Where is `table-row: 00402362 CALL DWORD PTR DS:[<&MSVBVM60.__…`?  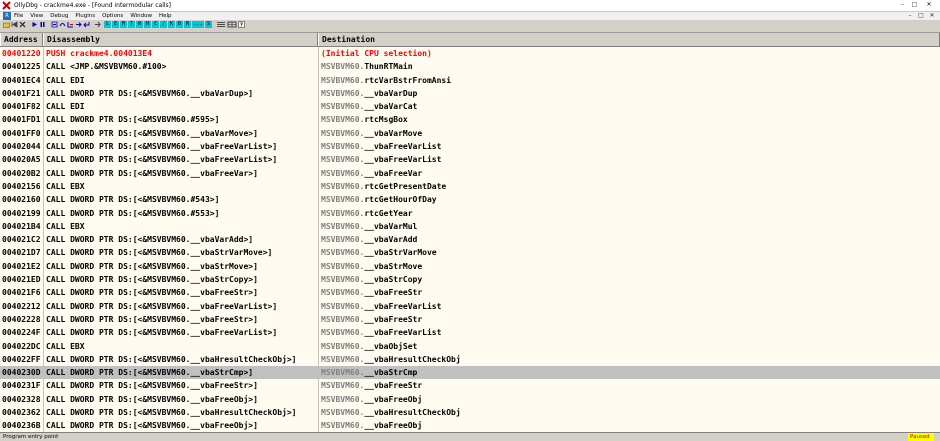 table-row: 00402362 CALL DWORD PTR DS:[<&MSVBVM60.__… is located at coordinates (470, 412).